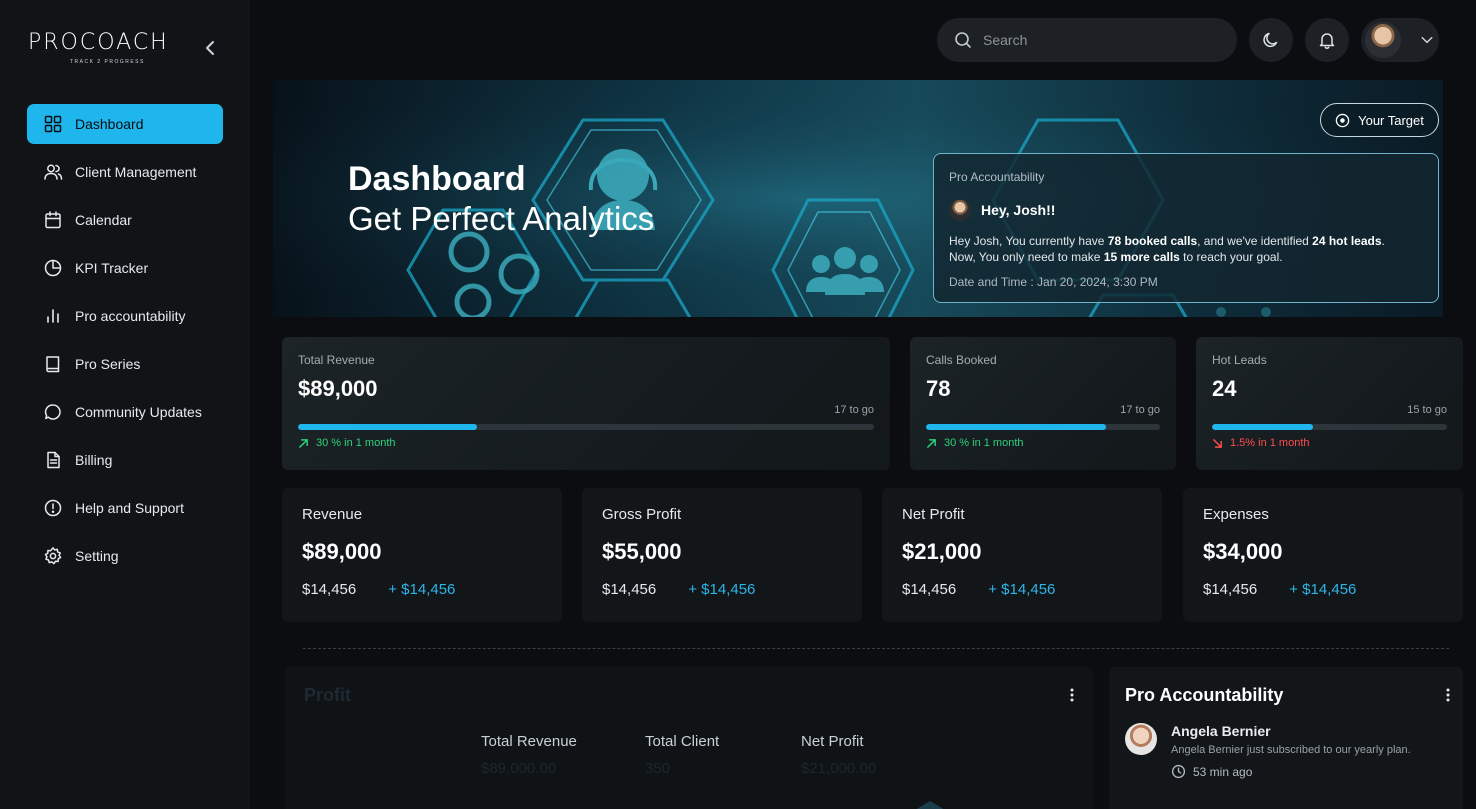 Image resolution: width=1476 pixels, height=809 pixels. Describe the element at coordinates (1043, 403) in the screenshot. I see `kpi-card-calls-booked: Calls Booked 78 17 to go 30 % in 1 month` at that location.